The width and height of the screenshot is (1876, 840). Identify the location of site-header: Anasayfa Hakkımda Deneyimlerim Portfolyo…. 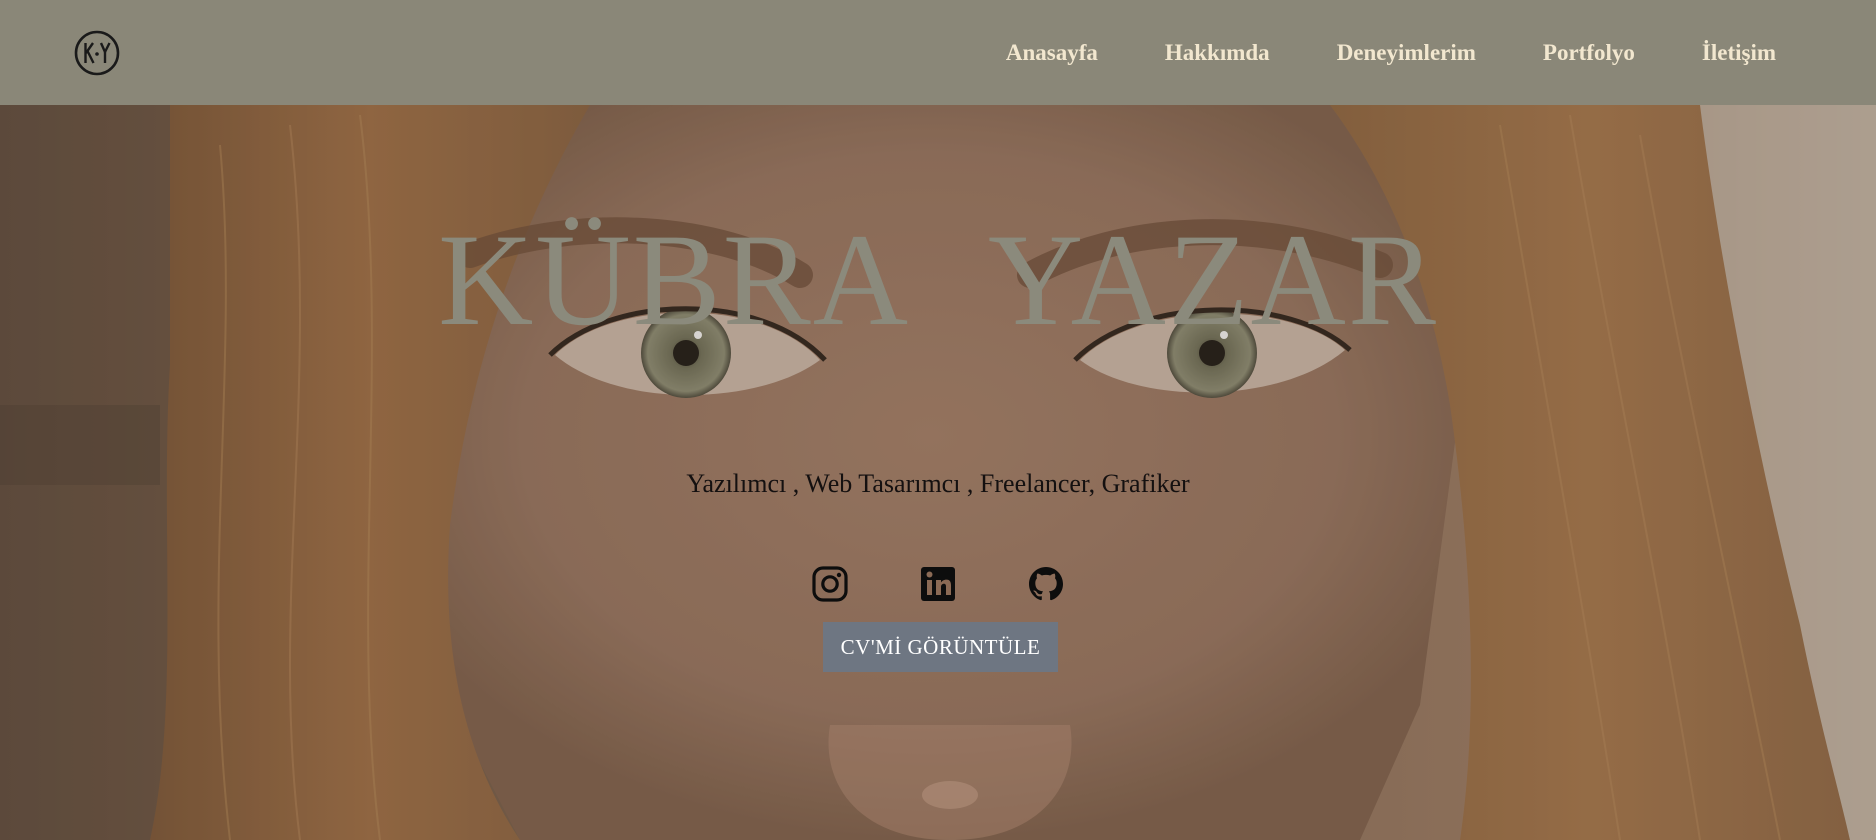
(938, 52).